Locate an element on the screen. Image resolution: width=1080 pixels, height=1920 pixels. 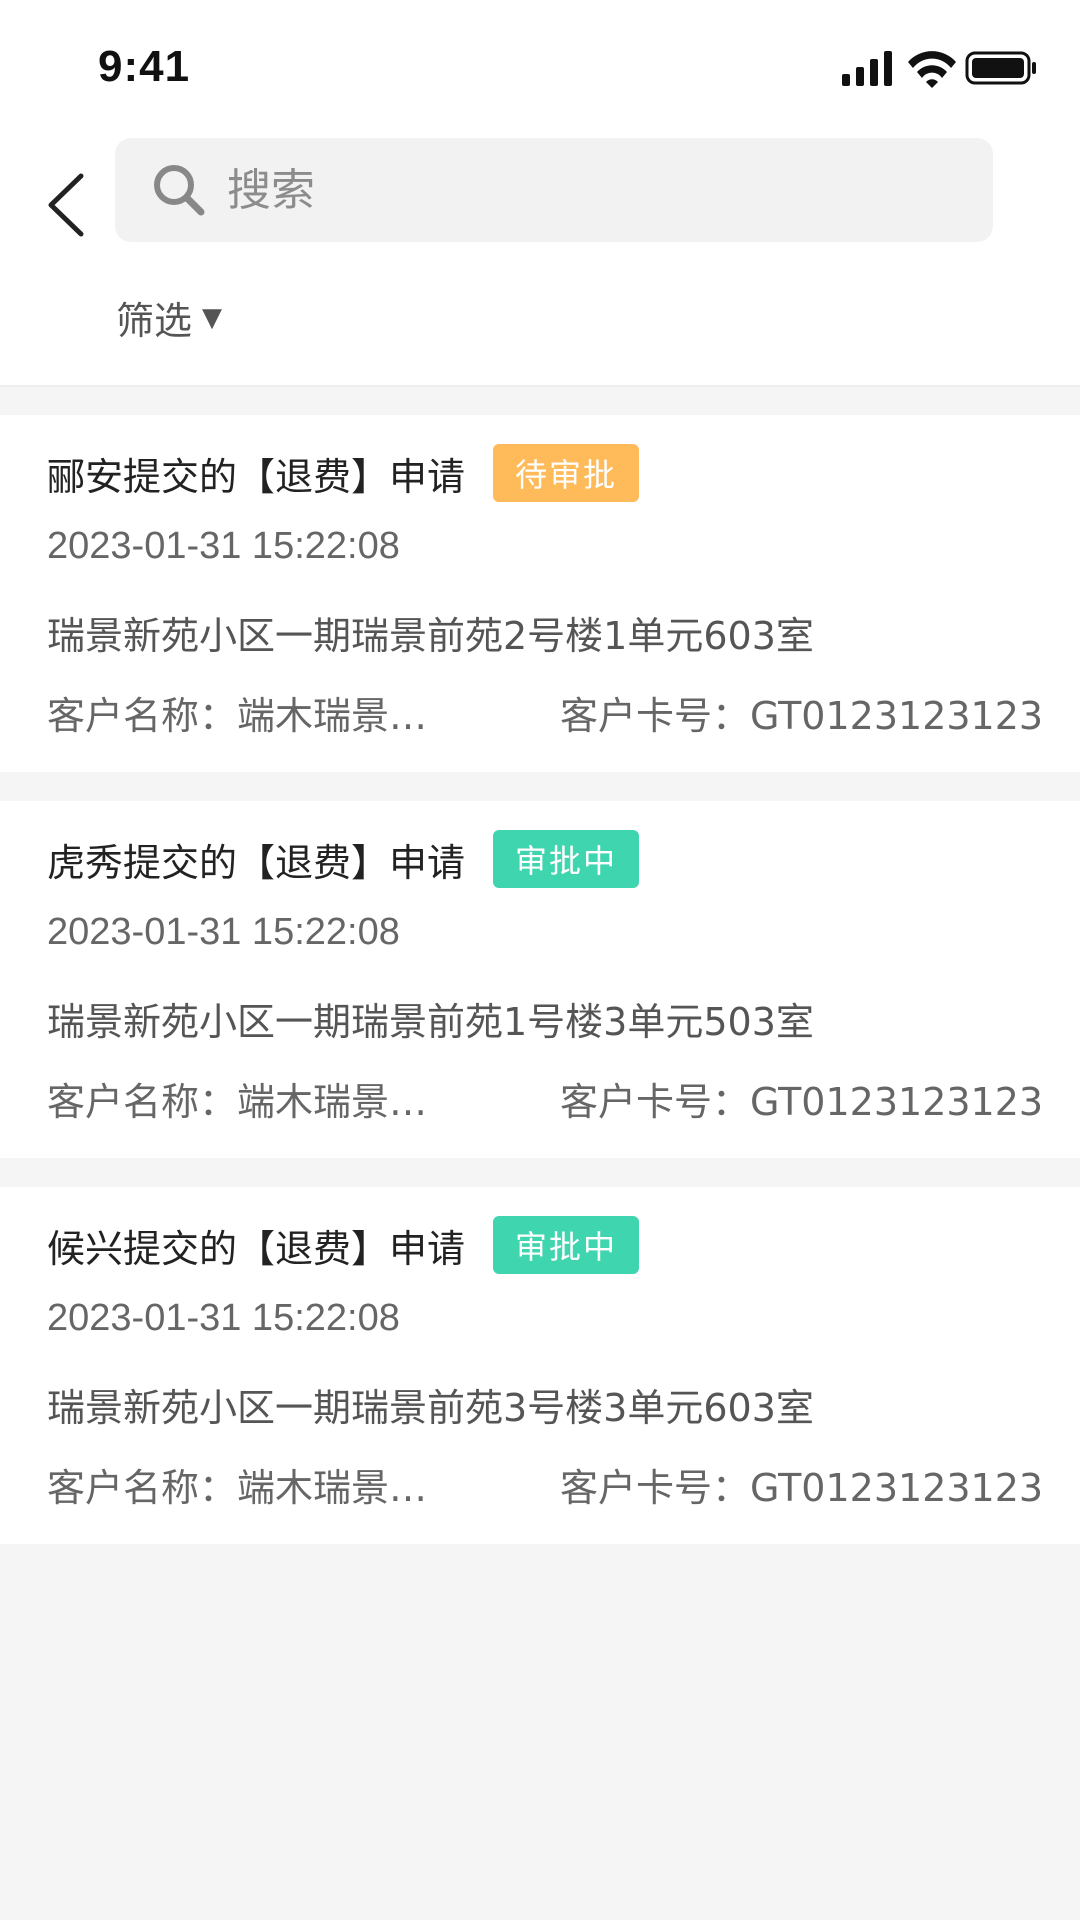
card-title-row: 虎秀提交的【退费】申请 审批中 is located at coordinates (343, 859).